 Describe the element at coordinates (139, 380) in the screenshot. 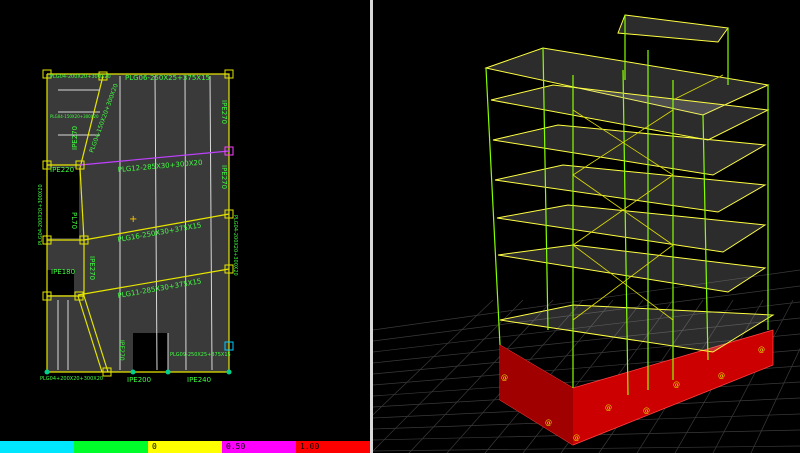

I see `plan-label-ipe200: IPE200` at that location.